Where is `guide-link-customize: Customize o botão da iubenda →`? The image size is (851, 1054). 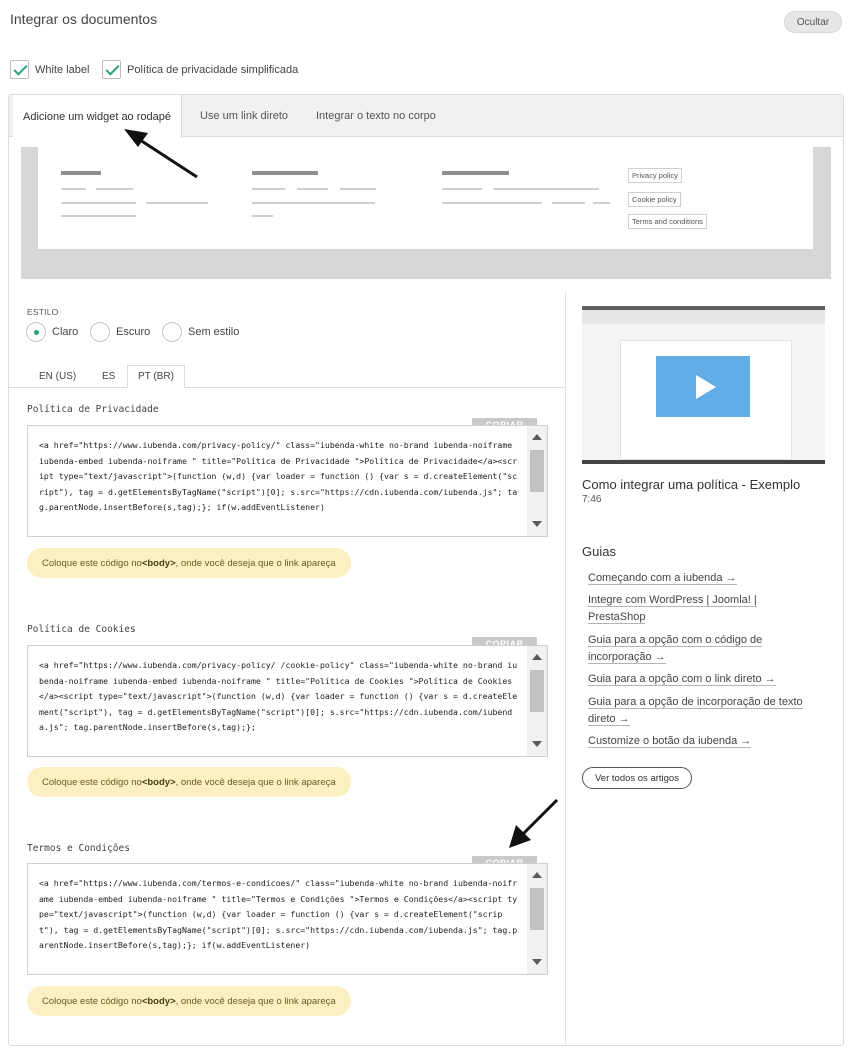 guide-link-customize: Customize o botão da iubenda → is located at coordinates (700, 741).